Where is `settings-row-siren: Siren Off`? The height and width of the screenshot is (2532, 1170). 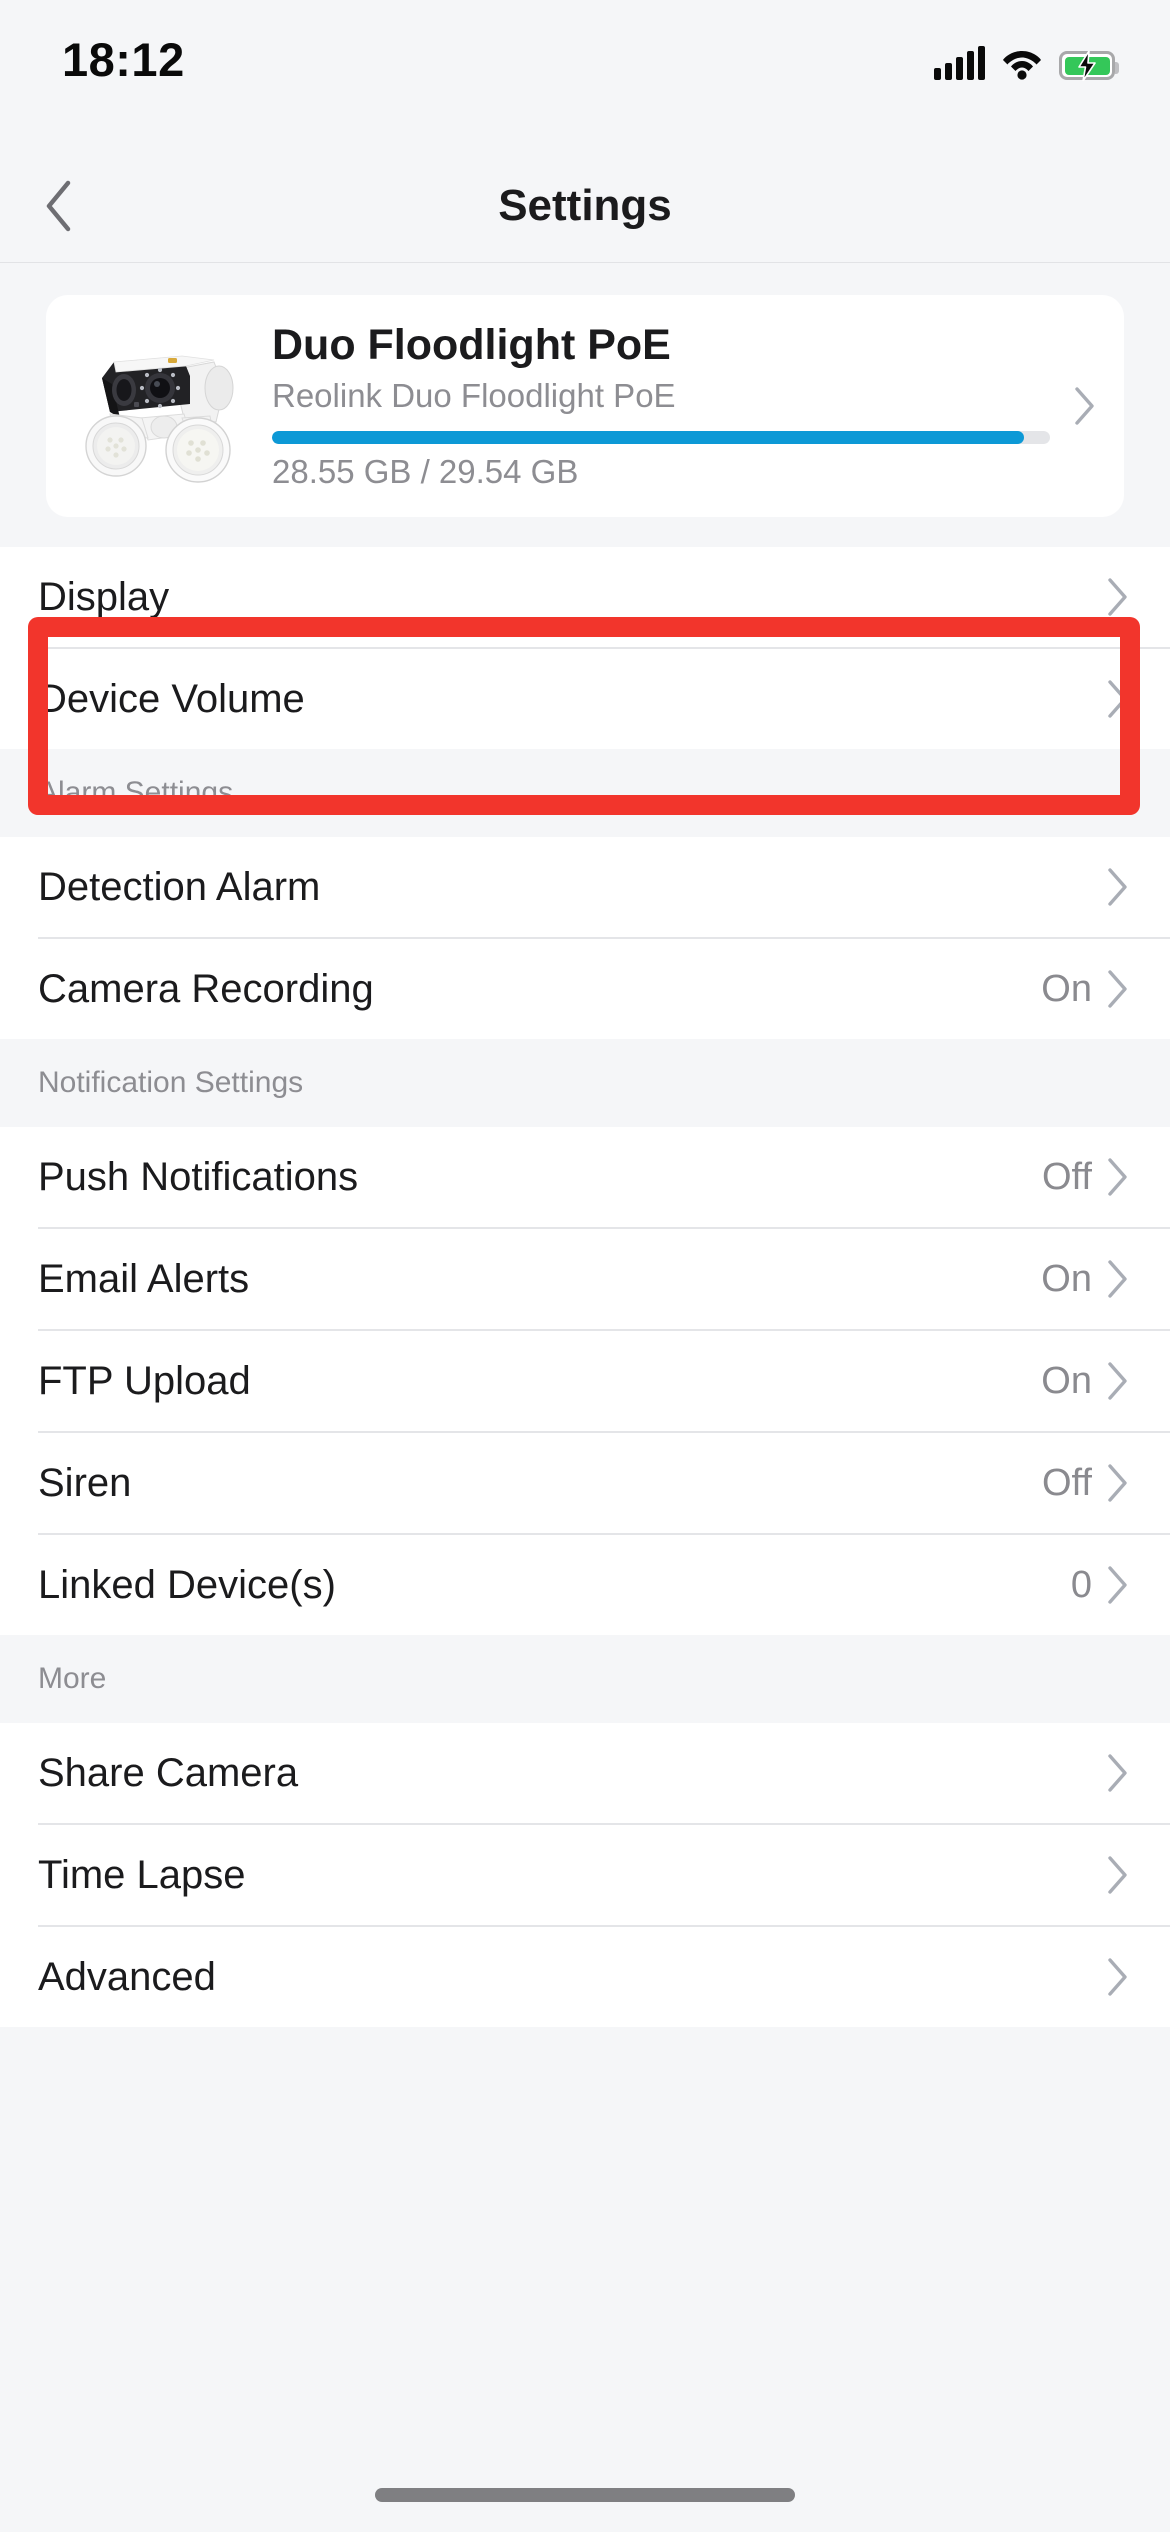
settings-row-siren: Siren Off is located at coordinates (585, 1483).